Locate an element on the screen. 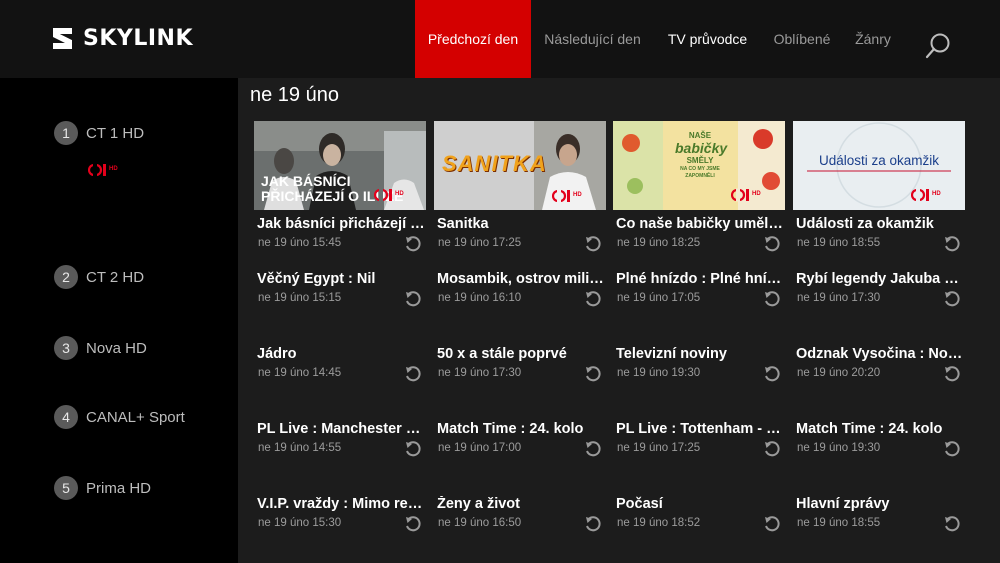  channel-name: CANAL+ Sport is located at coordinates (135, 417).